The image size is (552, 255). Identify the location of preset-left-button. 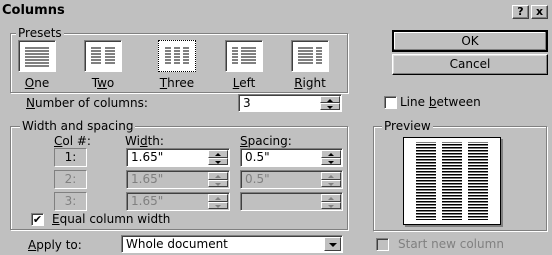
(244, 56).